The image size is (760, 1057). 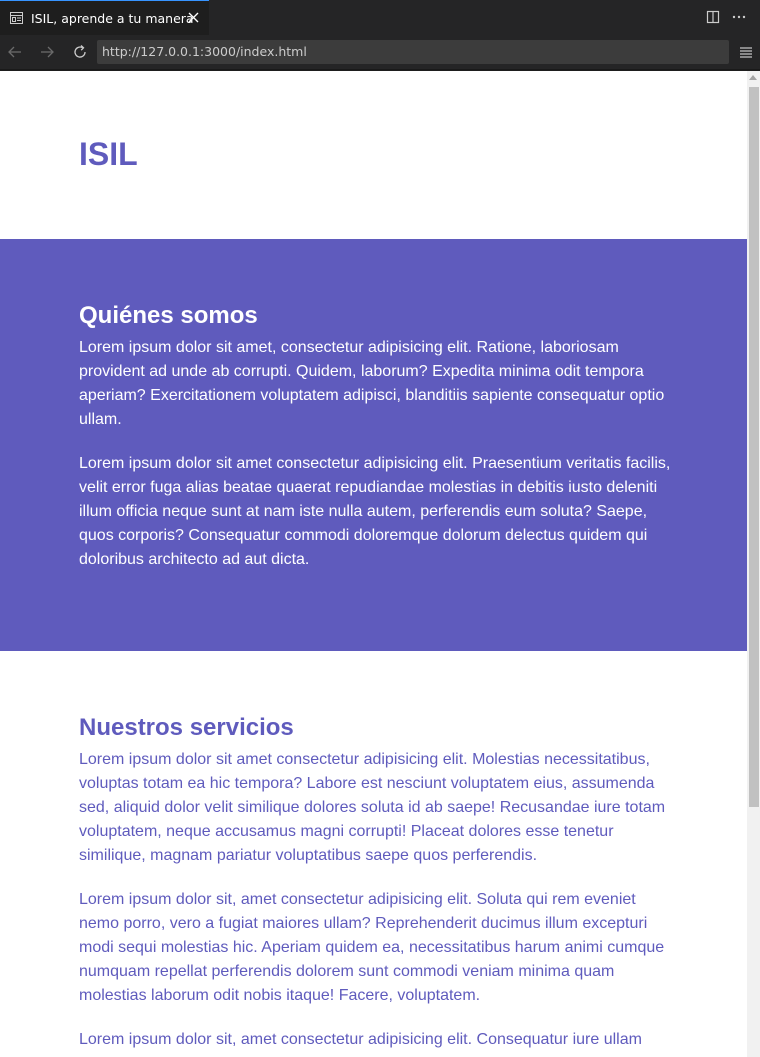 What do you see at coordinates (713, 17) in the screenshot?
I see `split-editor-icon` at bounding box center [713, 17].